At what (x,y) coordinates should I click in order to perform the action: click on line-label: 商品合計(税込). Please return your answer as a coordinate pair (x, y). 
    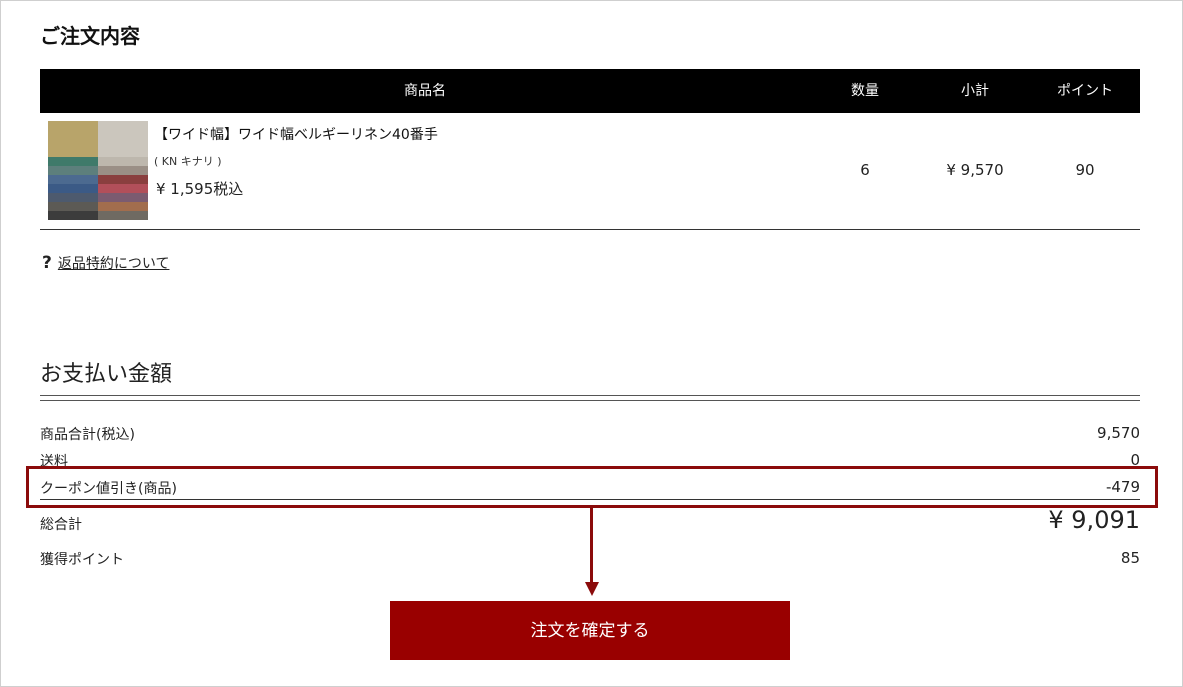
    Looking at the image, I should click on (87, 435).